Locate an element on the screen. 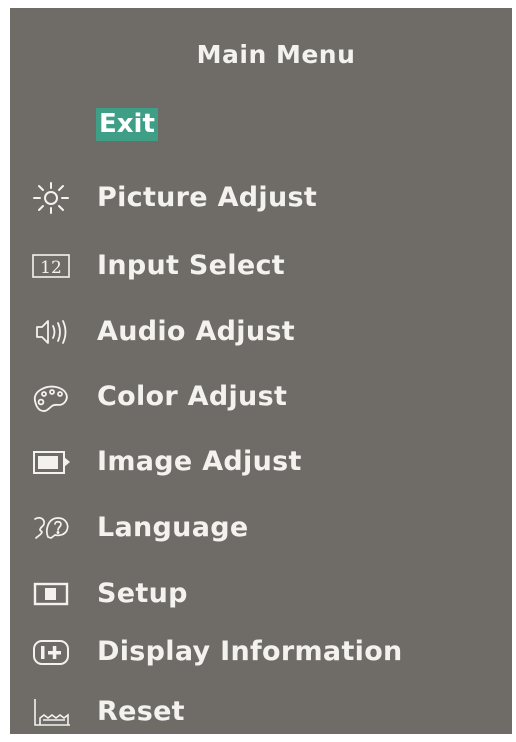 The width and height of the screenshot is (516, 742). menu-item-reset: Reset is located at coordinates (261, 712).